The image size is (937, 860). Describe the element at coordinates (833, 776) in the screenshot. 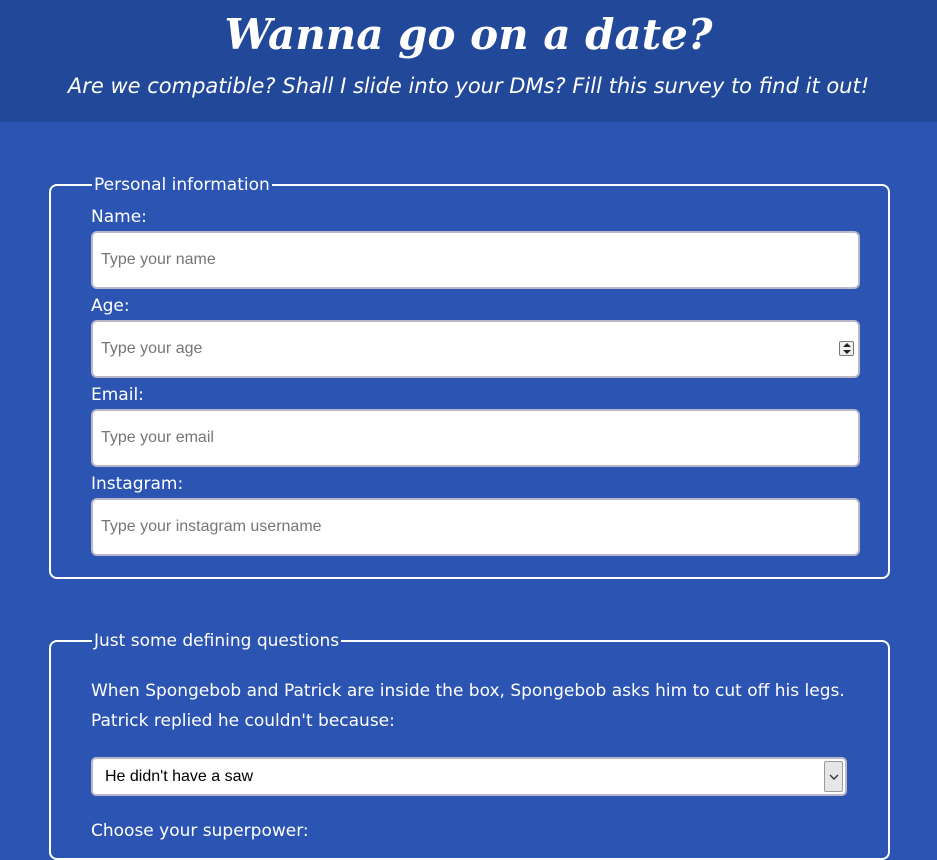

I see `chevron-down-icon` at that location.